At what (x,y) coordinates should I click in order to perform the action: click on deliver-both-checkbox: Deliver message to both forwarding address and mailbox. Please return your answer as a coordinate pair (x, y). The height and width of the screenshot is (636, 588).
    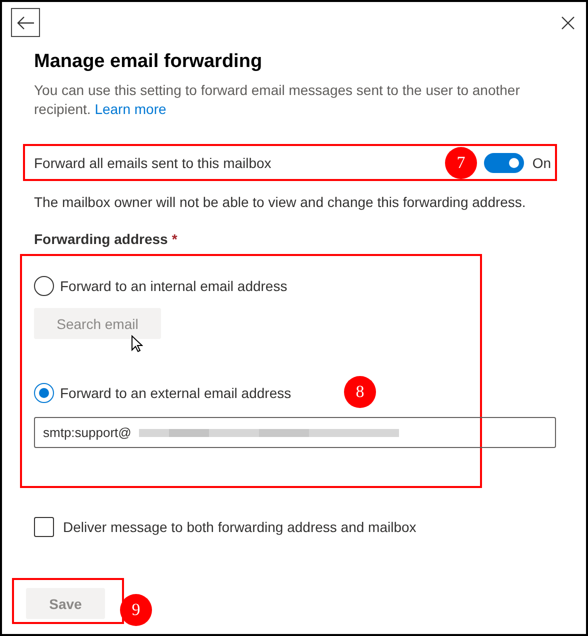
    Looking at the image, I should click on (294, 527).